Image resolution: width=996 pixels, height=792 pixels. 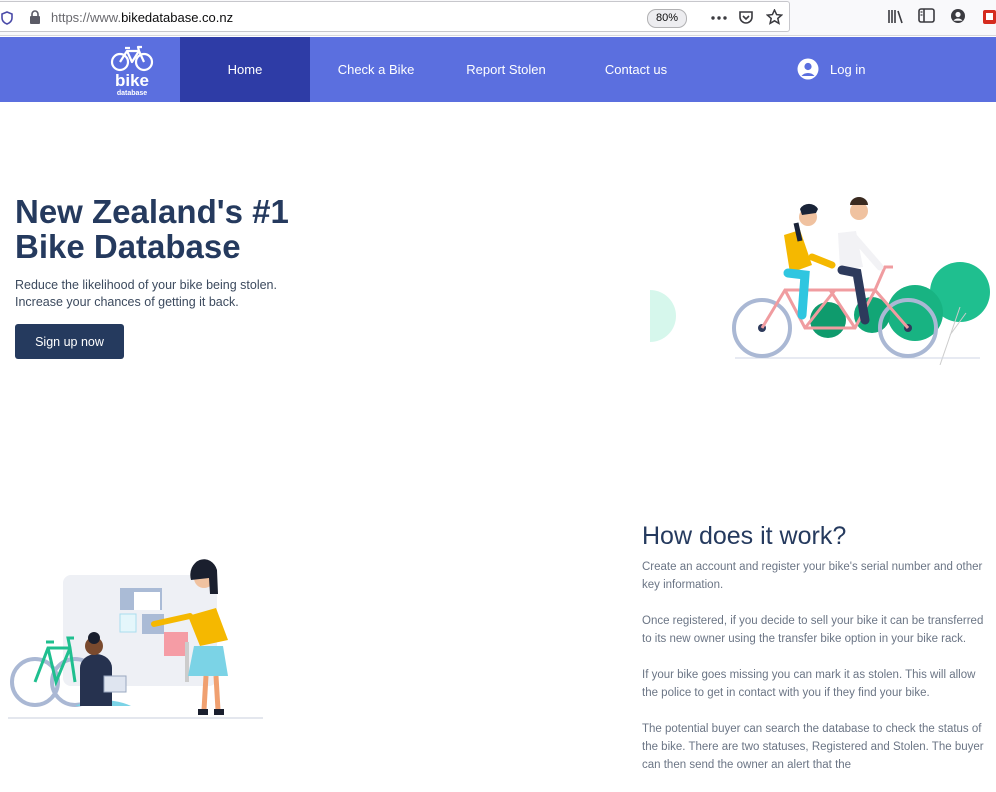 What do you see at coordinates (774, 17) in the screenshot?
I see `star-icon` at bounding box center [774, 17].